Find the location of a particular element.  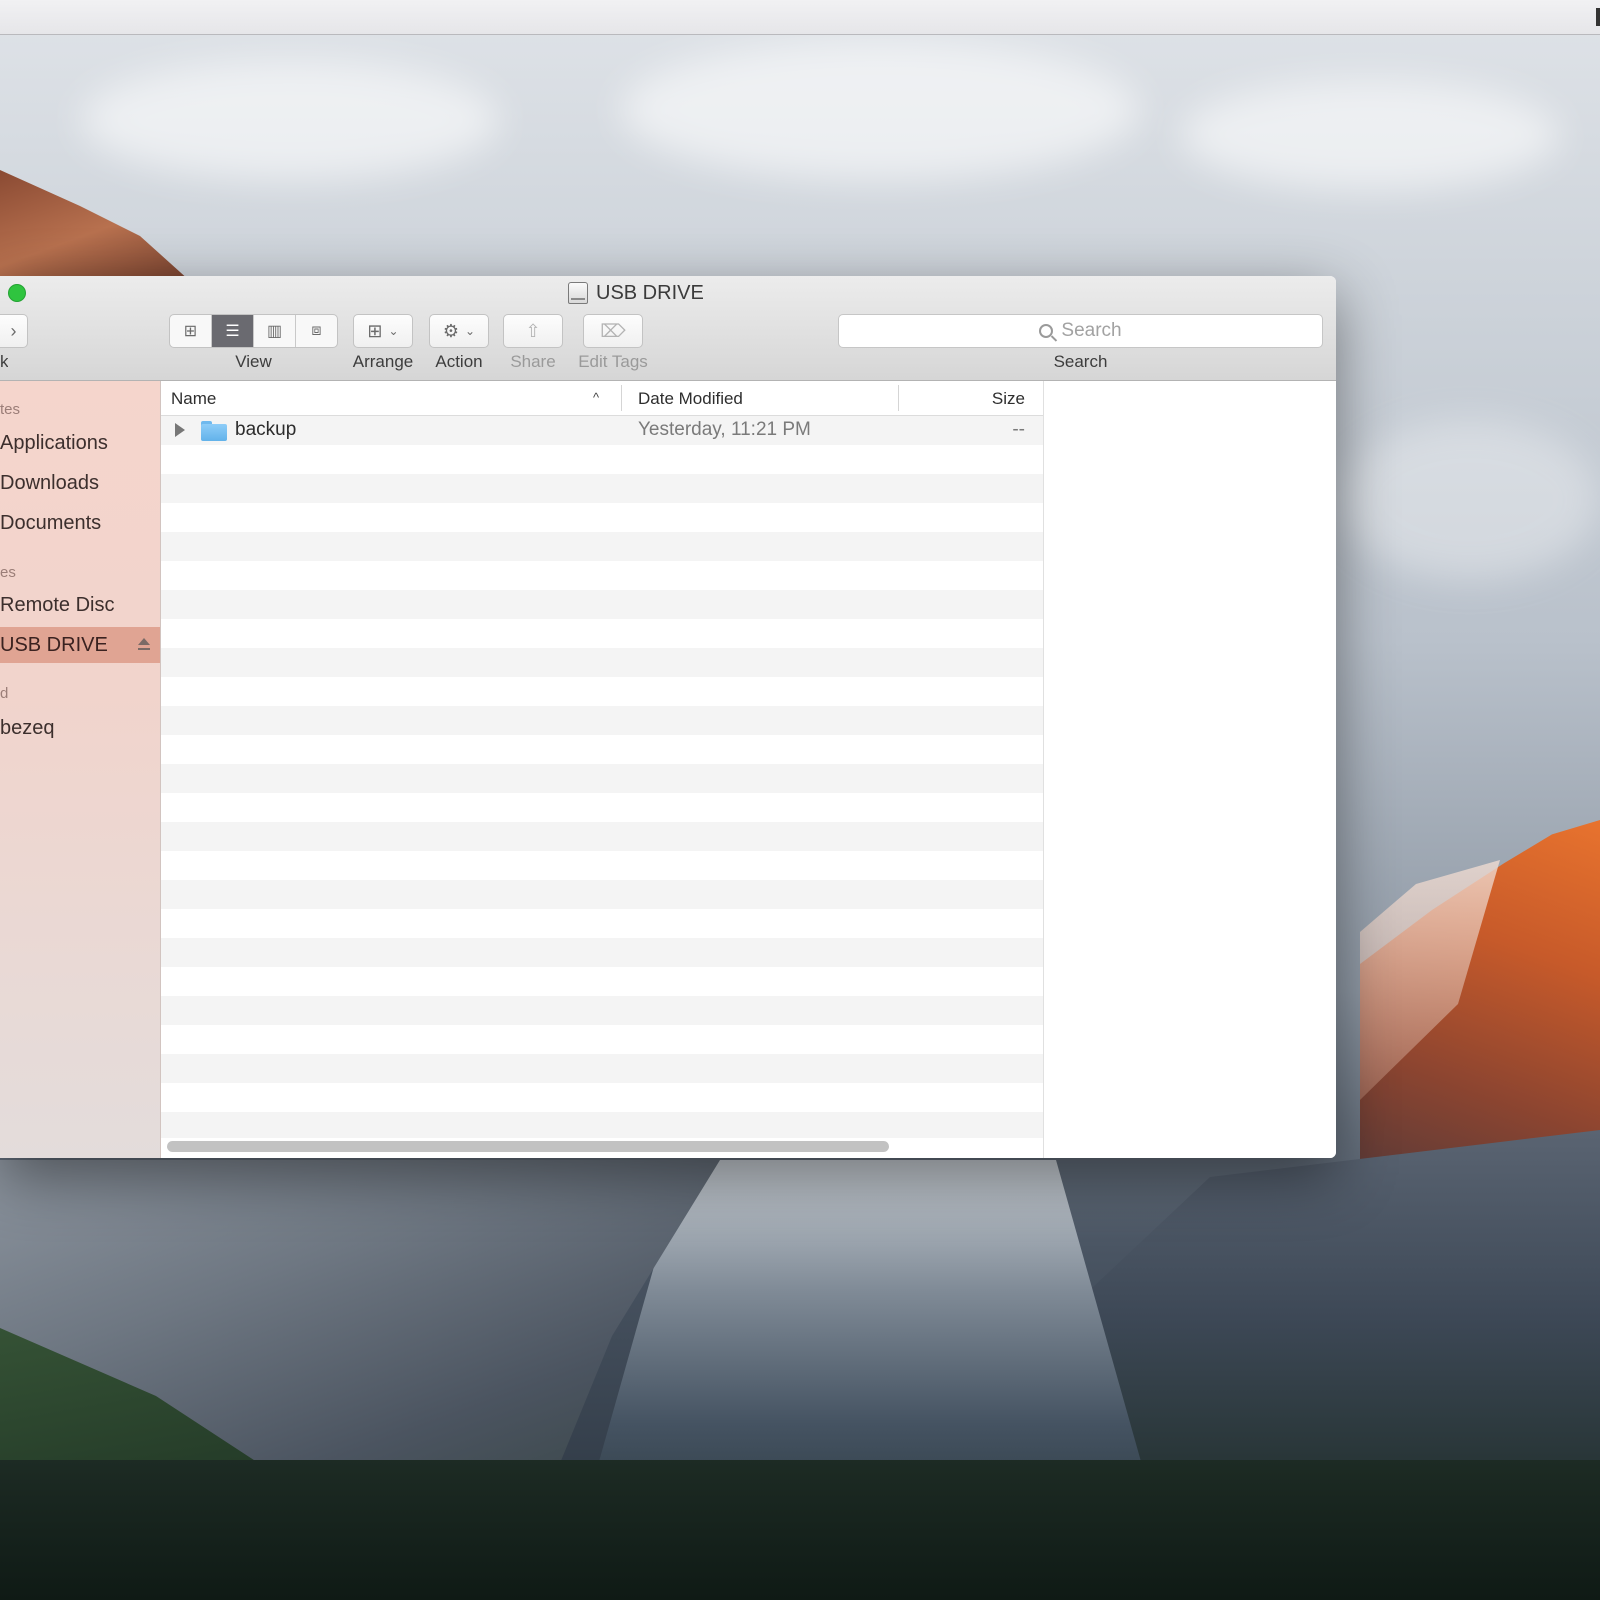

forest-floor is located at coordinates (800, 1530).